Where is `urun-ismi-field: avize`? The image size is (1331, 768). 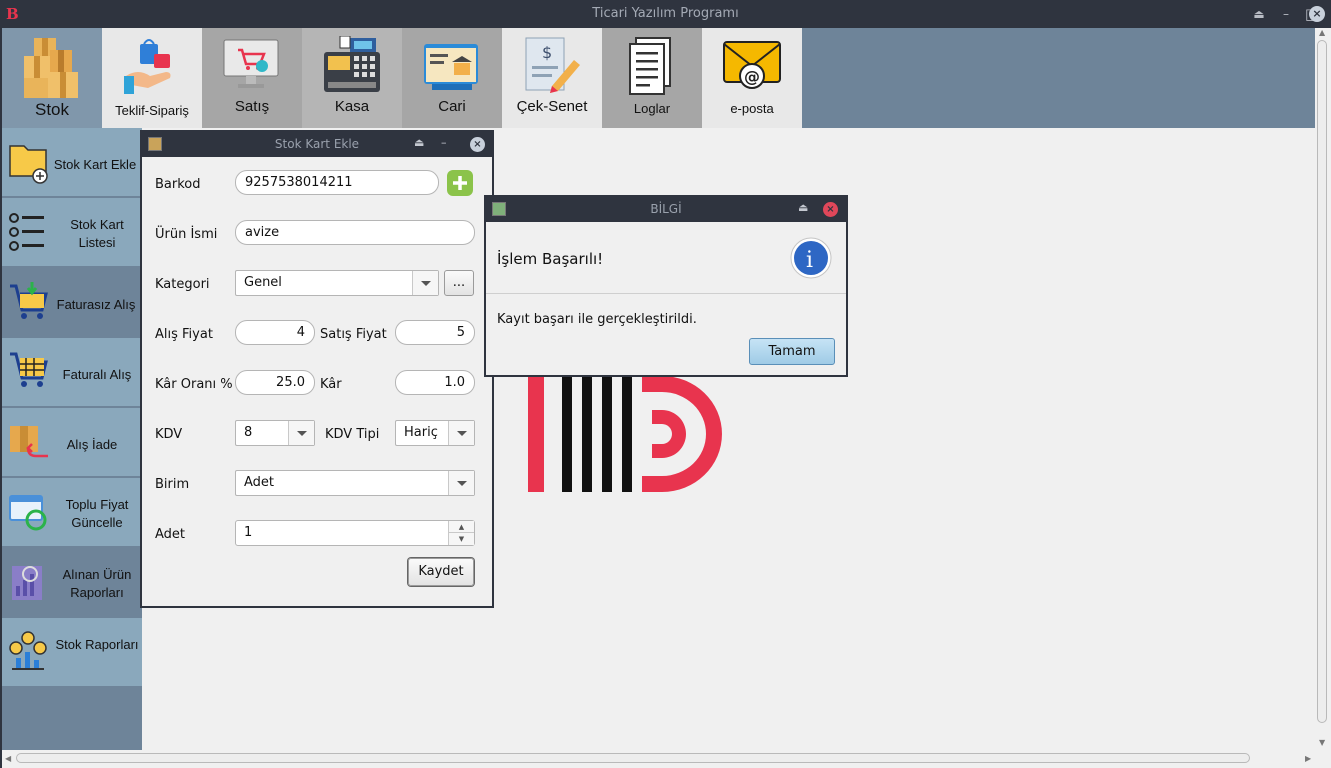 urun-ismi-field: avize is located at coordinates (355, 232).